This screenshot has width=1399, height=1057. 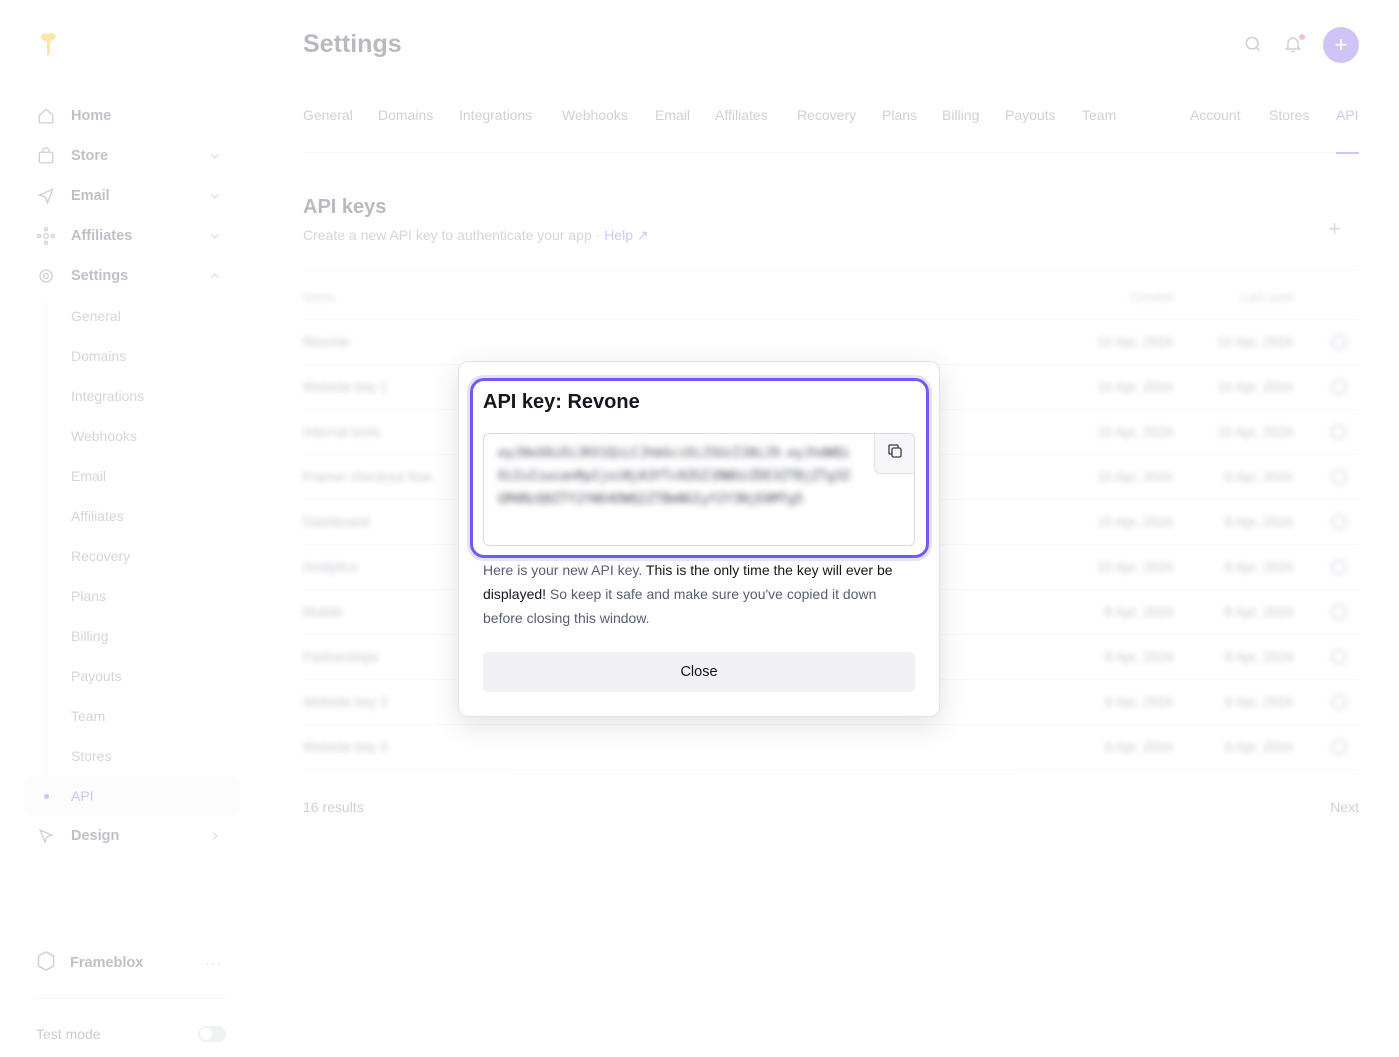 What do you see at coordinates (345, 207) in the screenshot?
I see `section-title: API keys` at bounding box center [345, 207].